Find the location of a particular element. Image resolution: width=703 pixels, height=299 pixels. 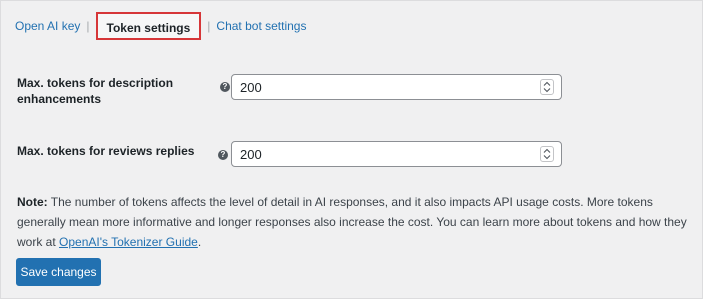

description-tokens-input: 200 is located at coordinates (396, 87).